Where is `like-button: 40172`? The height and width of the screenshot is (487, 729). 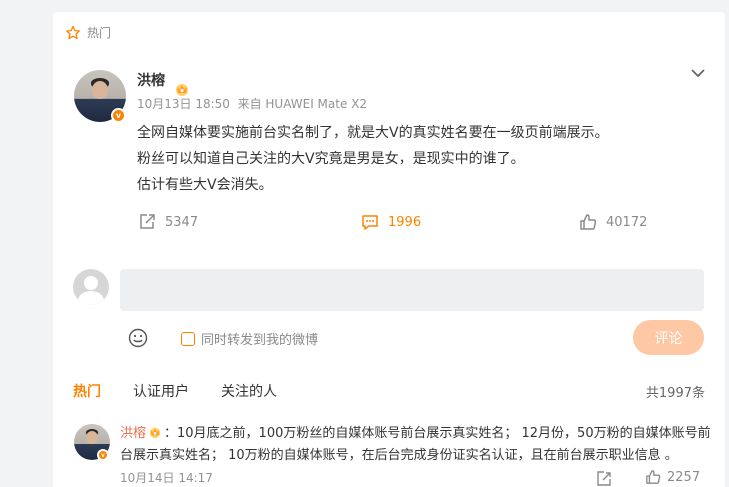
like-button: 40172 is located at coordinates (613, 222).